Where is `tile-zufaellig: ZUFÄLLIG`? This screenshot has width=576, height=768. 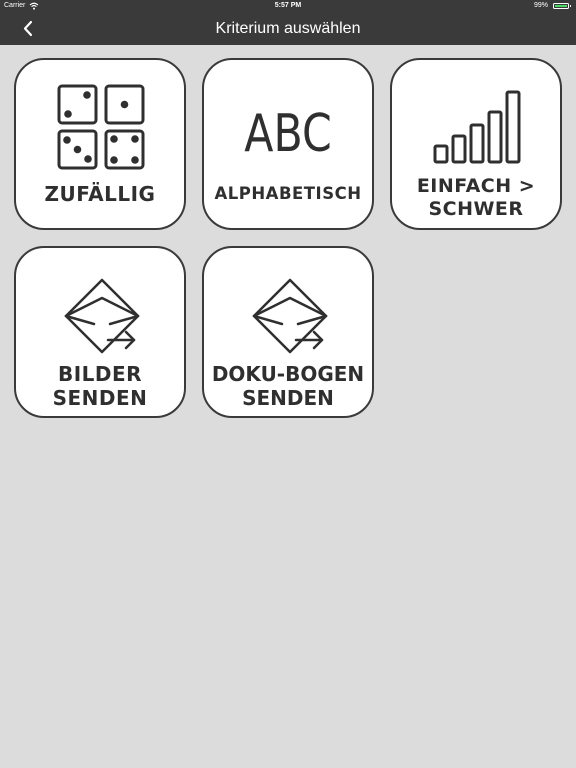 tile-zufaellig: ZUFÄLLIG is located at coordinates (100, 144).